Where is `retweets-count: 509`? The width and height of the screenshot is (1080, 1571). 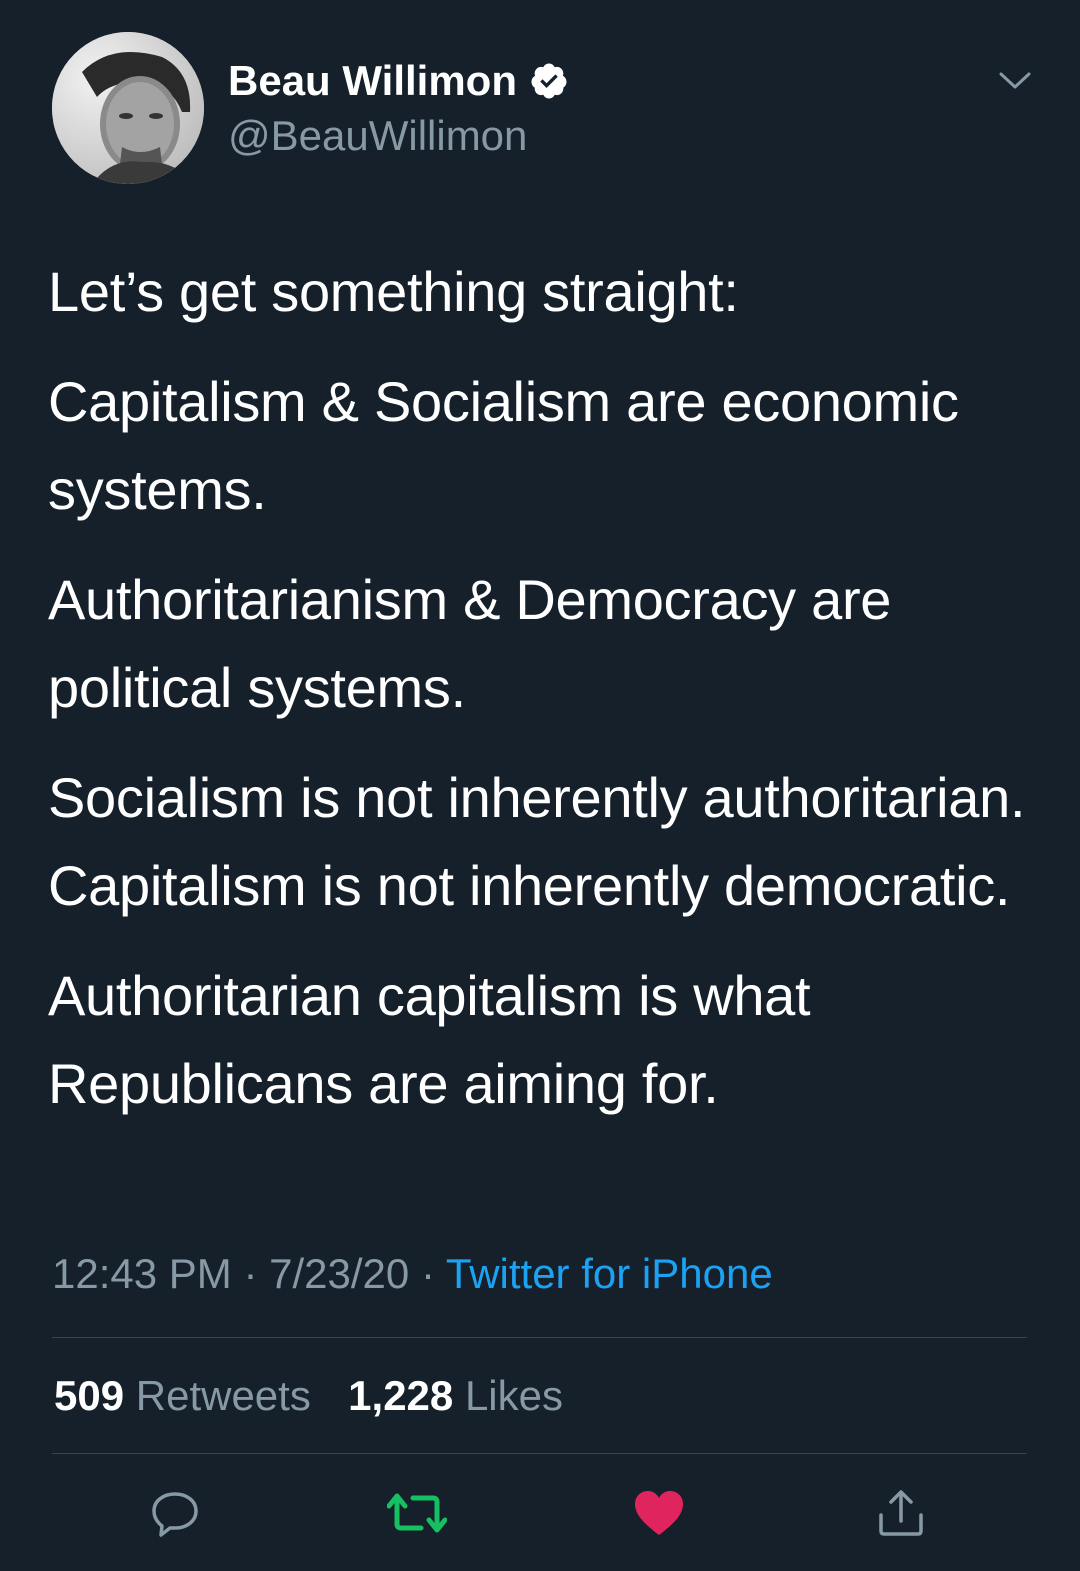 retweets-count: 509 is located at coordinates (89, 1395).